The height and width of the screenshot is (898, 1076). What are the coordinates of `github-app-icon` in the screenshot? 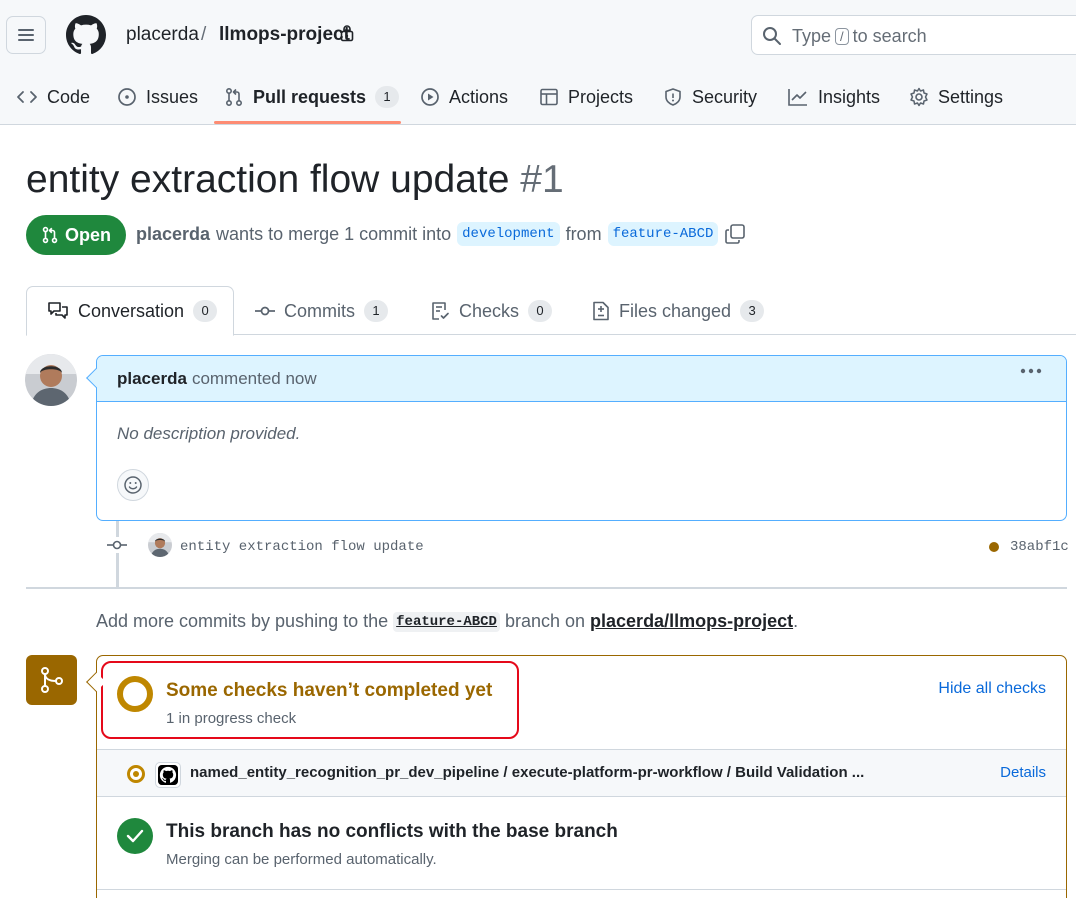 It's located at (168, 775).